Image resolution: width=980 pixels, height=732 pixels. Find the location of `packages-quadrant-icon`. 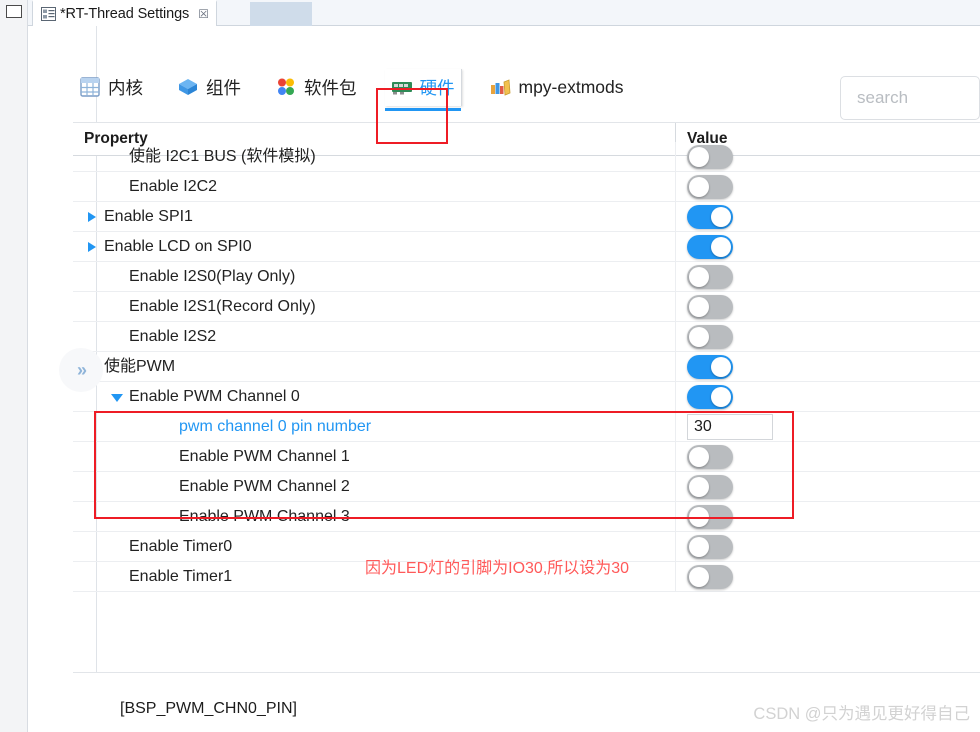

packages-quadrant-icon is located at coordinates (286, 87).